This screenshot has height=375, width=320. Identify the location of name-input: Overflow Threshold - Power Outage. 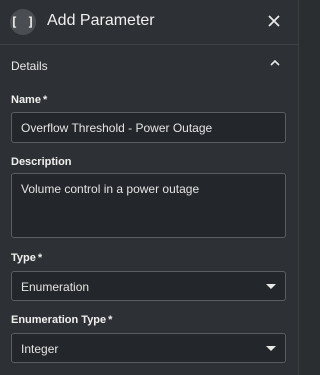
(148, 127).